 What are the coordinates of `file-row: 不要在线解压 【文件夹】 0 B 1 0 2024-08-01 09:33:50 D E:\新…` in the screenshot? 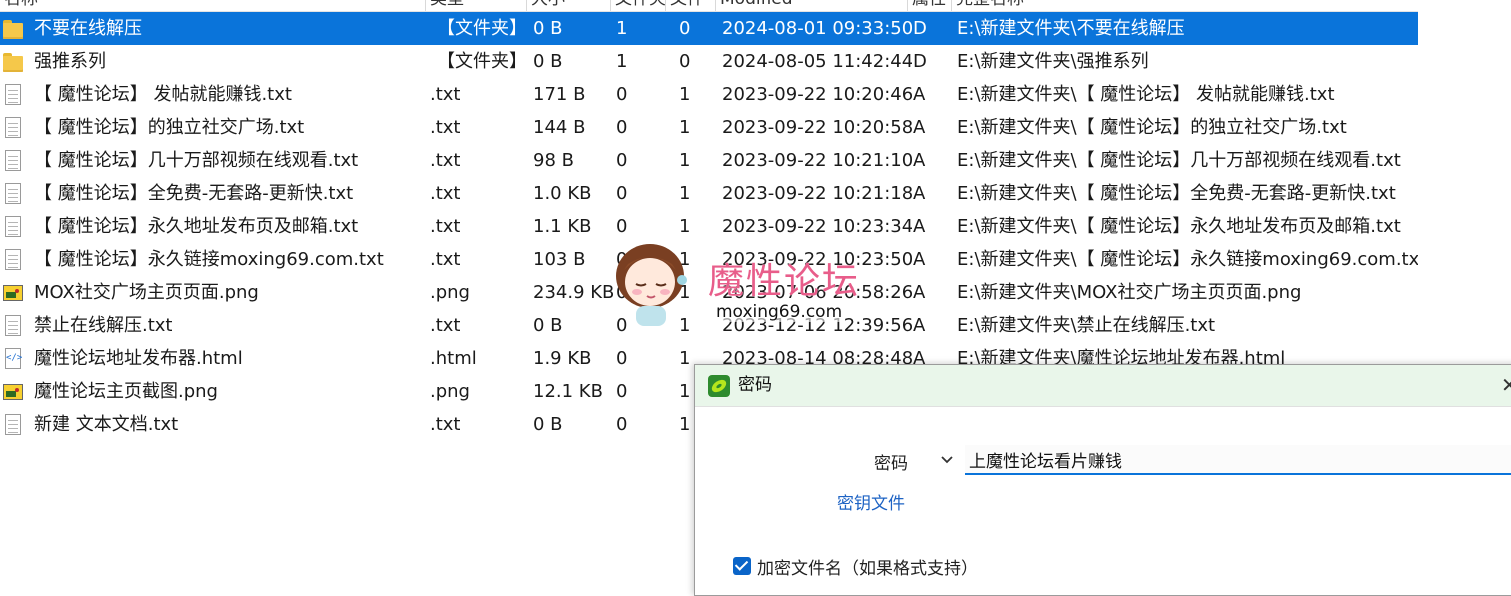 It's located at (709, 28).